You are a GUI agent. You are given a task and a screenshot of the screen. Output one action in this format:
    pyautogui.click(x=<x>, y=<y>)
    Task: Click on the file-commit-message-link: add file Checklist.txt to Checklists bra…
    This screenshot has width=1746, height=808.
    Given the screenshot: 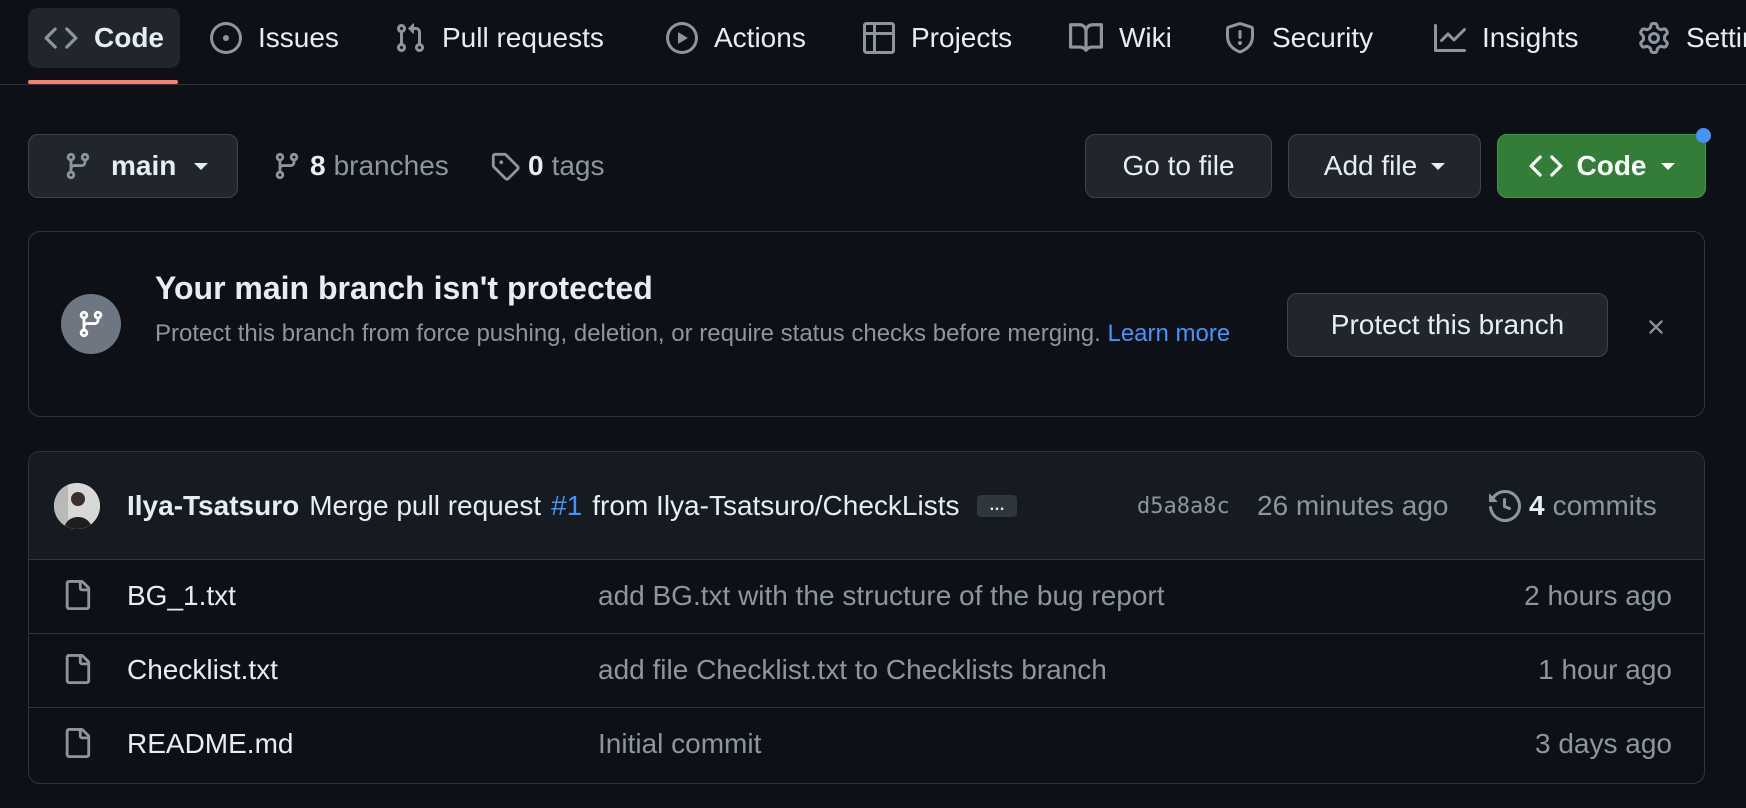 What is the action you would take?
    pyautogui.click(x=852, y=670)
    